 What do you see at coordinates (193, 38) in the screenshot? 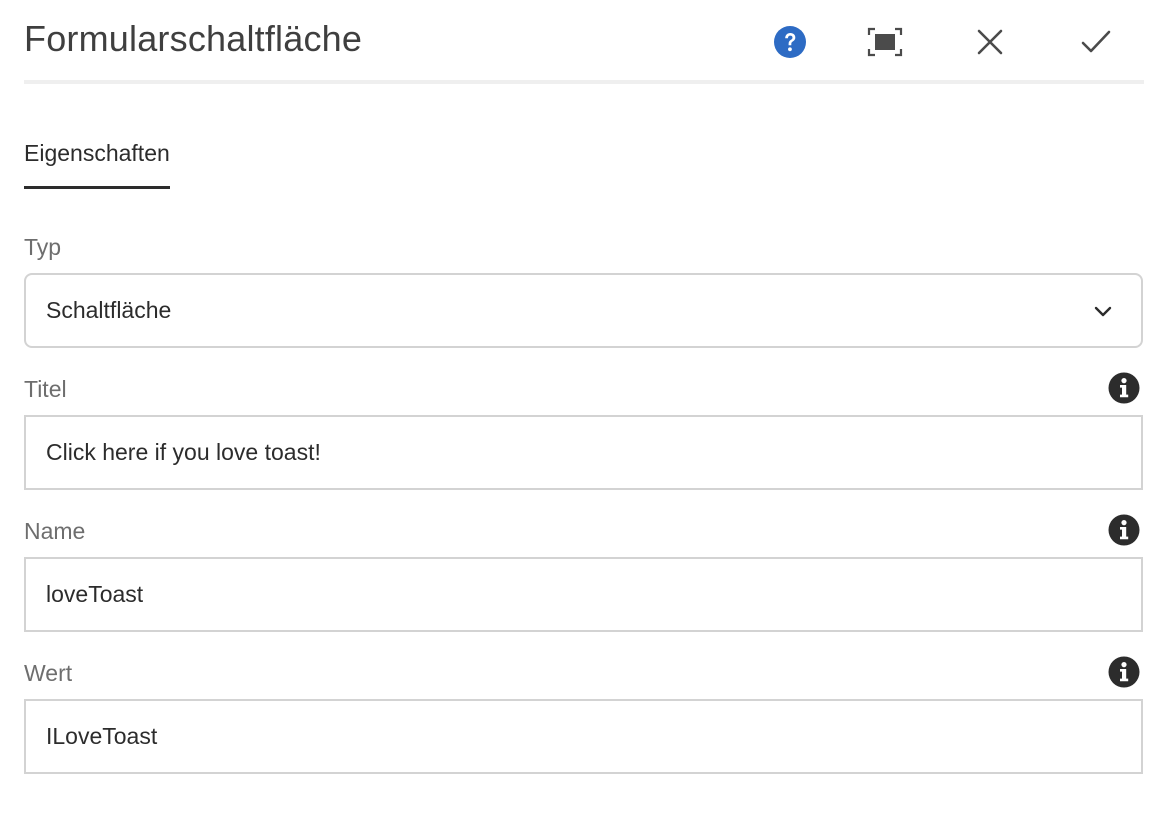
I see `dialog-title: Formularschaltfläche` at bounding box center [193, 38].